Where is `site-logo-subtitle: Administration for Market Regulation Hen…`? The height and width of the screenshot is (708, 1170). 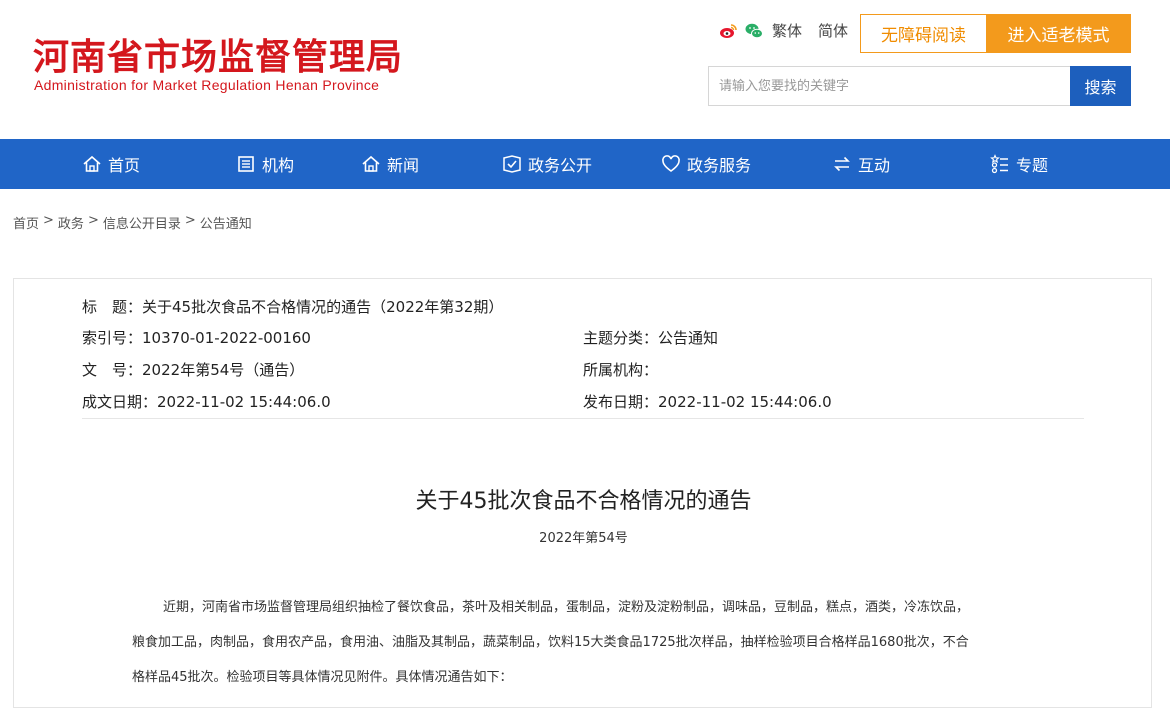 site-logo-subtitle: Administration for Market Regulation Hen… is located at coordinates (207, 85).